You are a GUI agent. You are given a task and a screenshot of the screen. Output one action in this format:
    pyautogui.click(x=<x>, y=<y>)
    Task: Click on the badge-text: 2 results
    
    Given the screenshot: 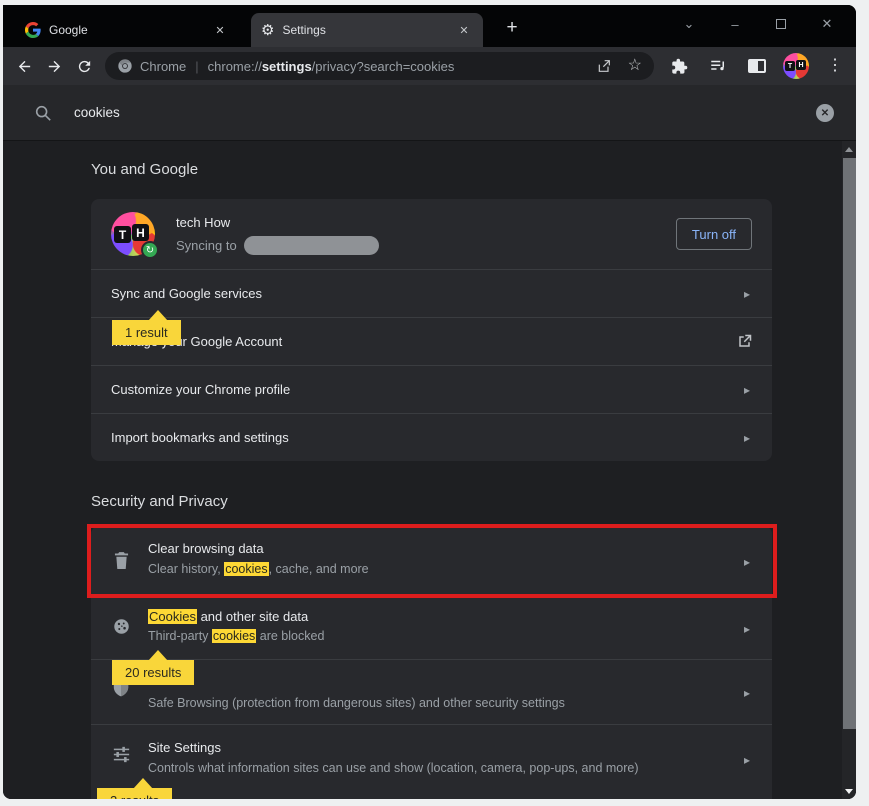 What is the action you would take?
    pyautogui.click(x=134, y=796)
    